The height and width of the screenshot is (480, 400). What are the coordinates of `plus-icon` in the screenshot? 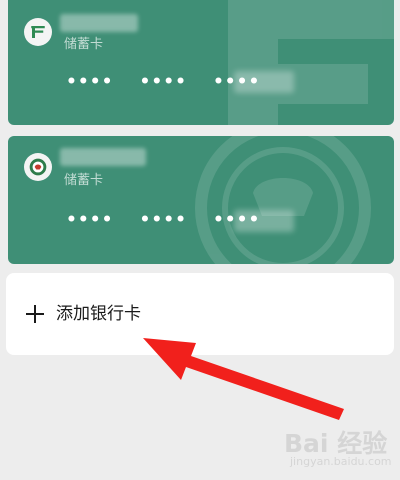 It's located at (35, 314).